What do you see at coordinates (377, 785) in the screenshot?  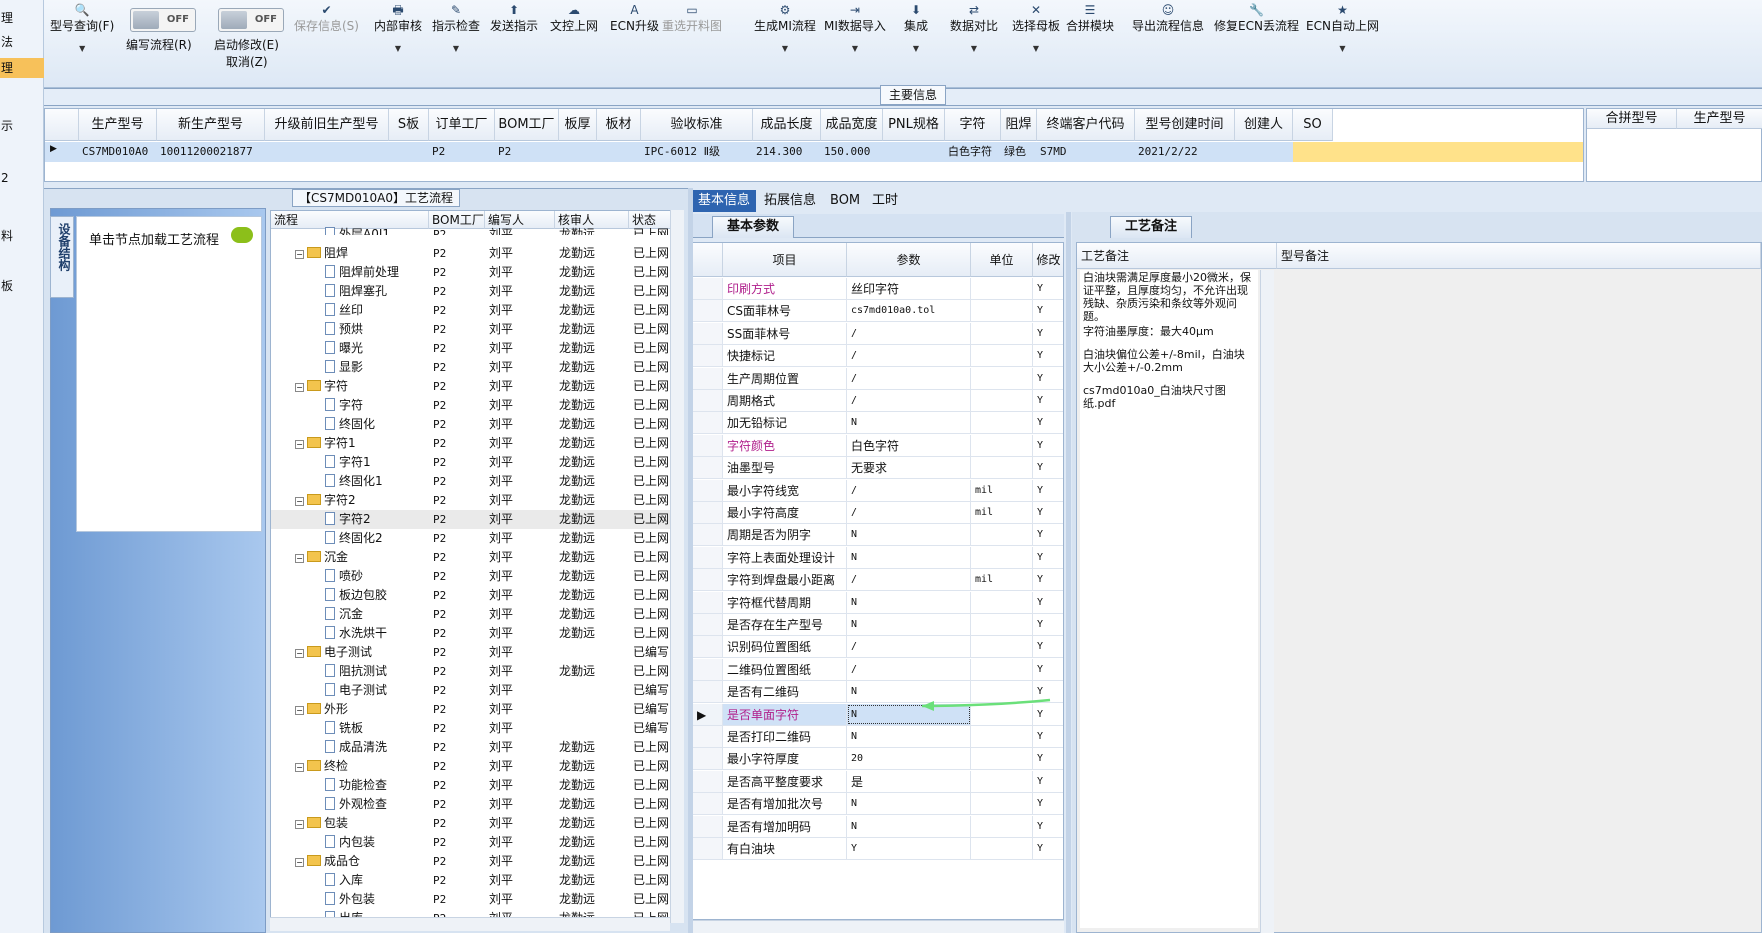 I see `tree-node: 功能检查` at bounding box center [377, 785].